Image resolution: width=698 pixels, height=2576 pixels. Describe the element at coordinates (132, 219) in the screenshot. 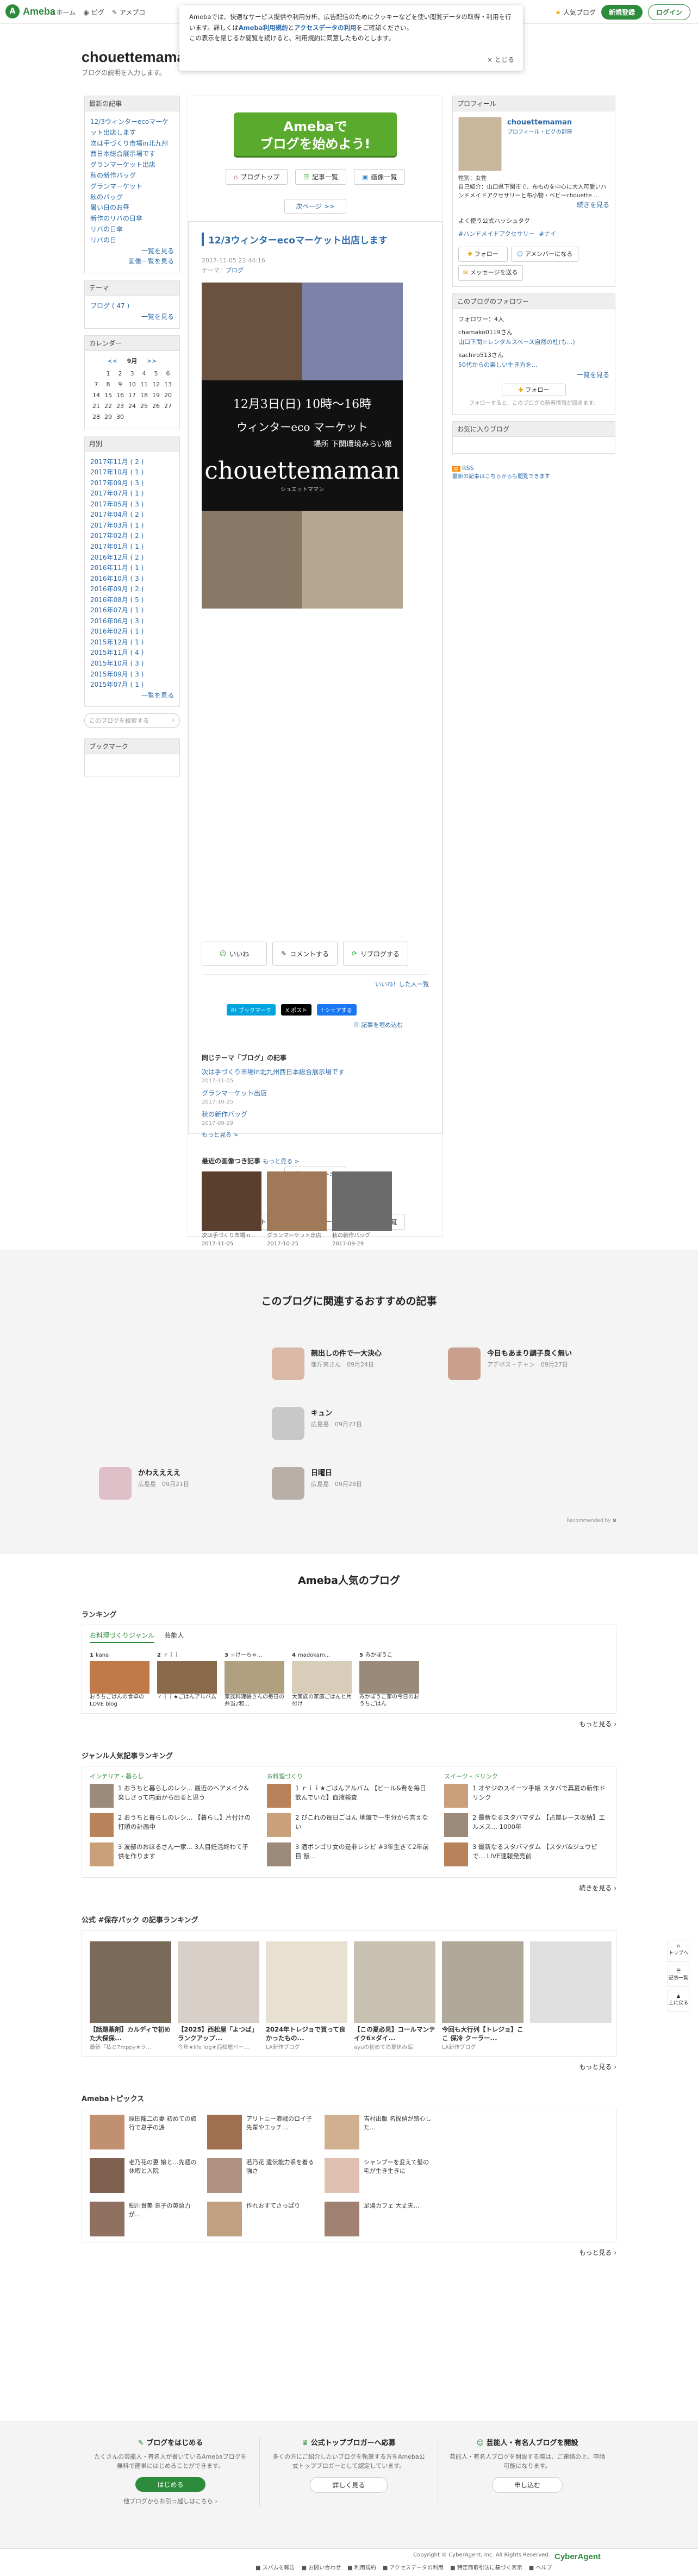

I see `recent-post-link: 新作のリバの日傘` at that location.